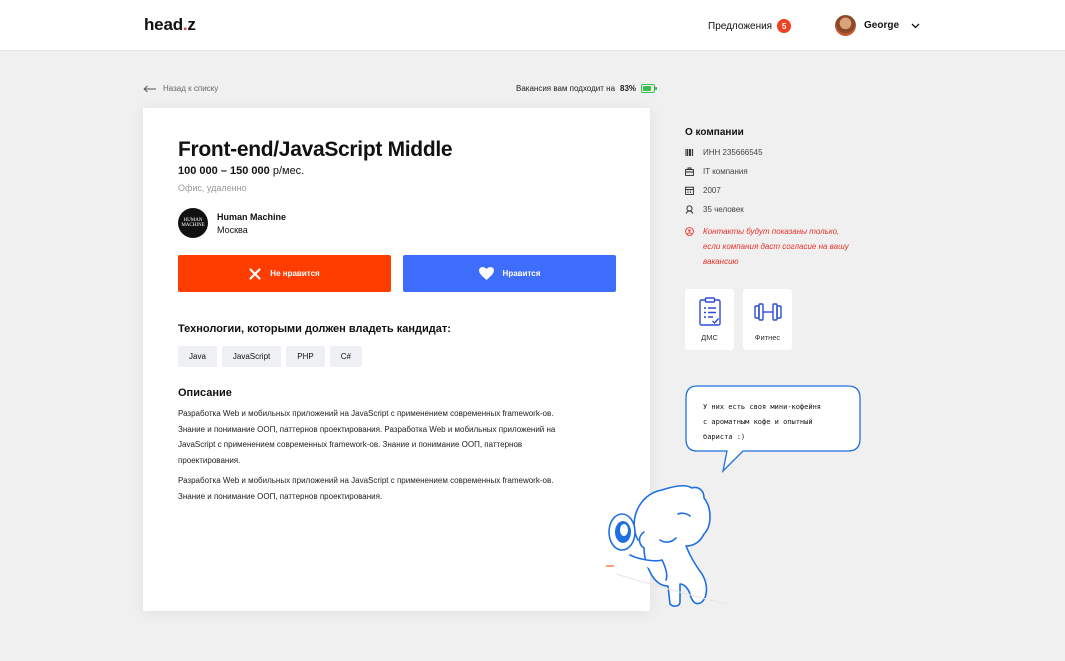 The height and width of the screenshot is (661, 1065). What do you see at coordinates (566, 88) in the screenshot?
I see `match-label: Вакансия вам подходит на` at bounding box center [566, 88].